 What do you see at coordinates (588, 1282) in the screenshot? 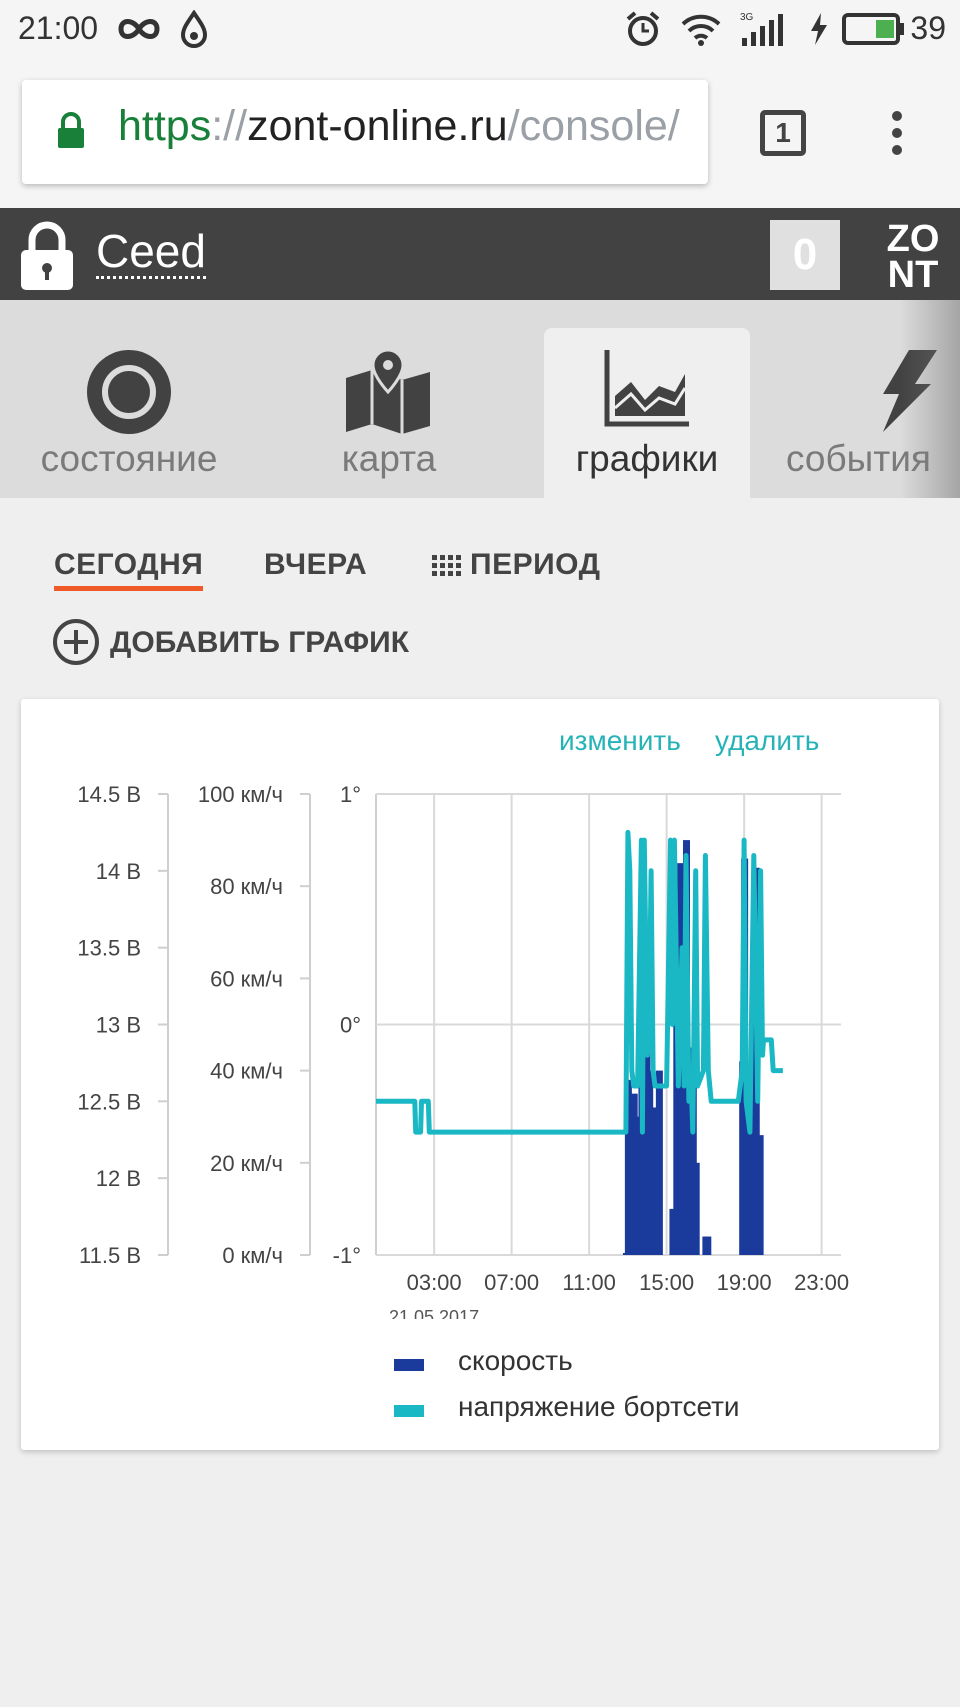
I see `x-tick-label: 11:00` at bounding box center [588, 1282].